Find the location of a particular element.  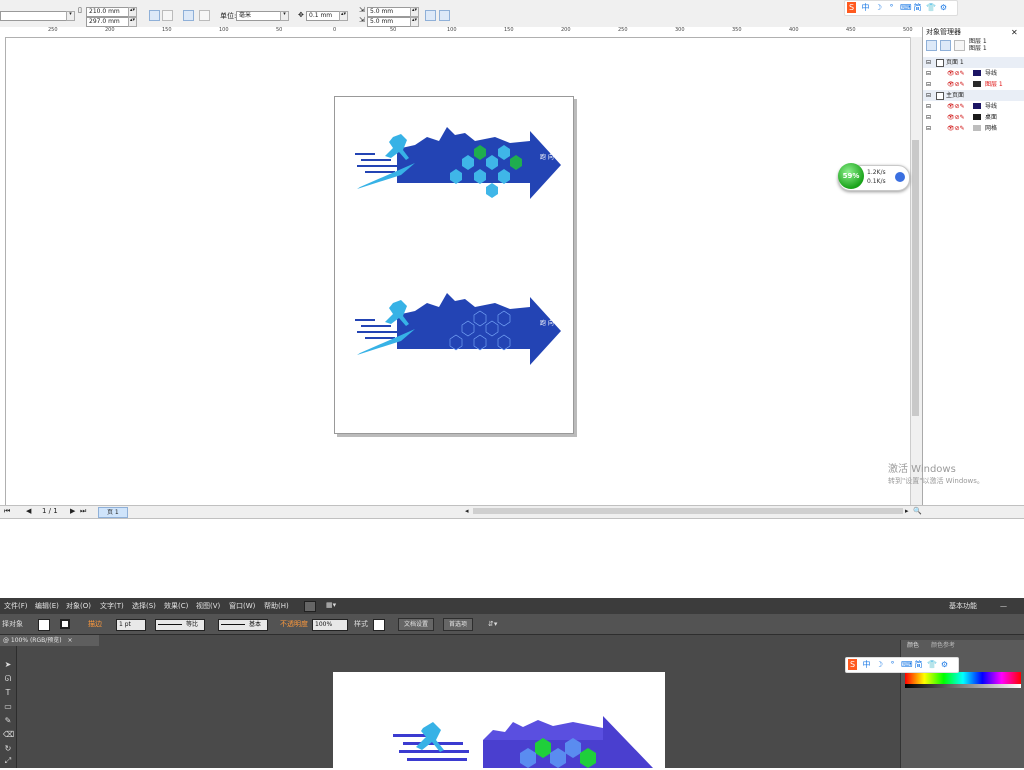

dropdown-arrow-icon: ▾ is located at coordinates (70, 16).